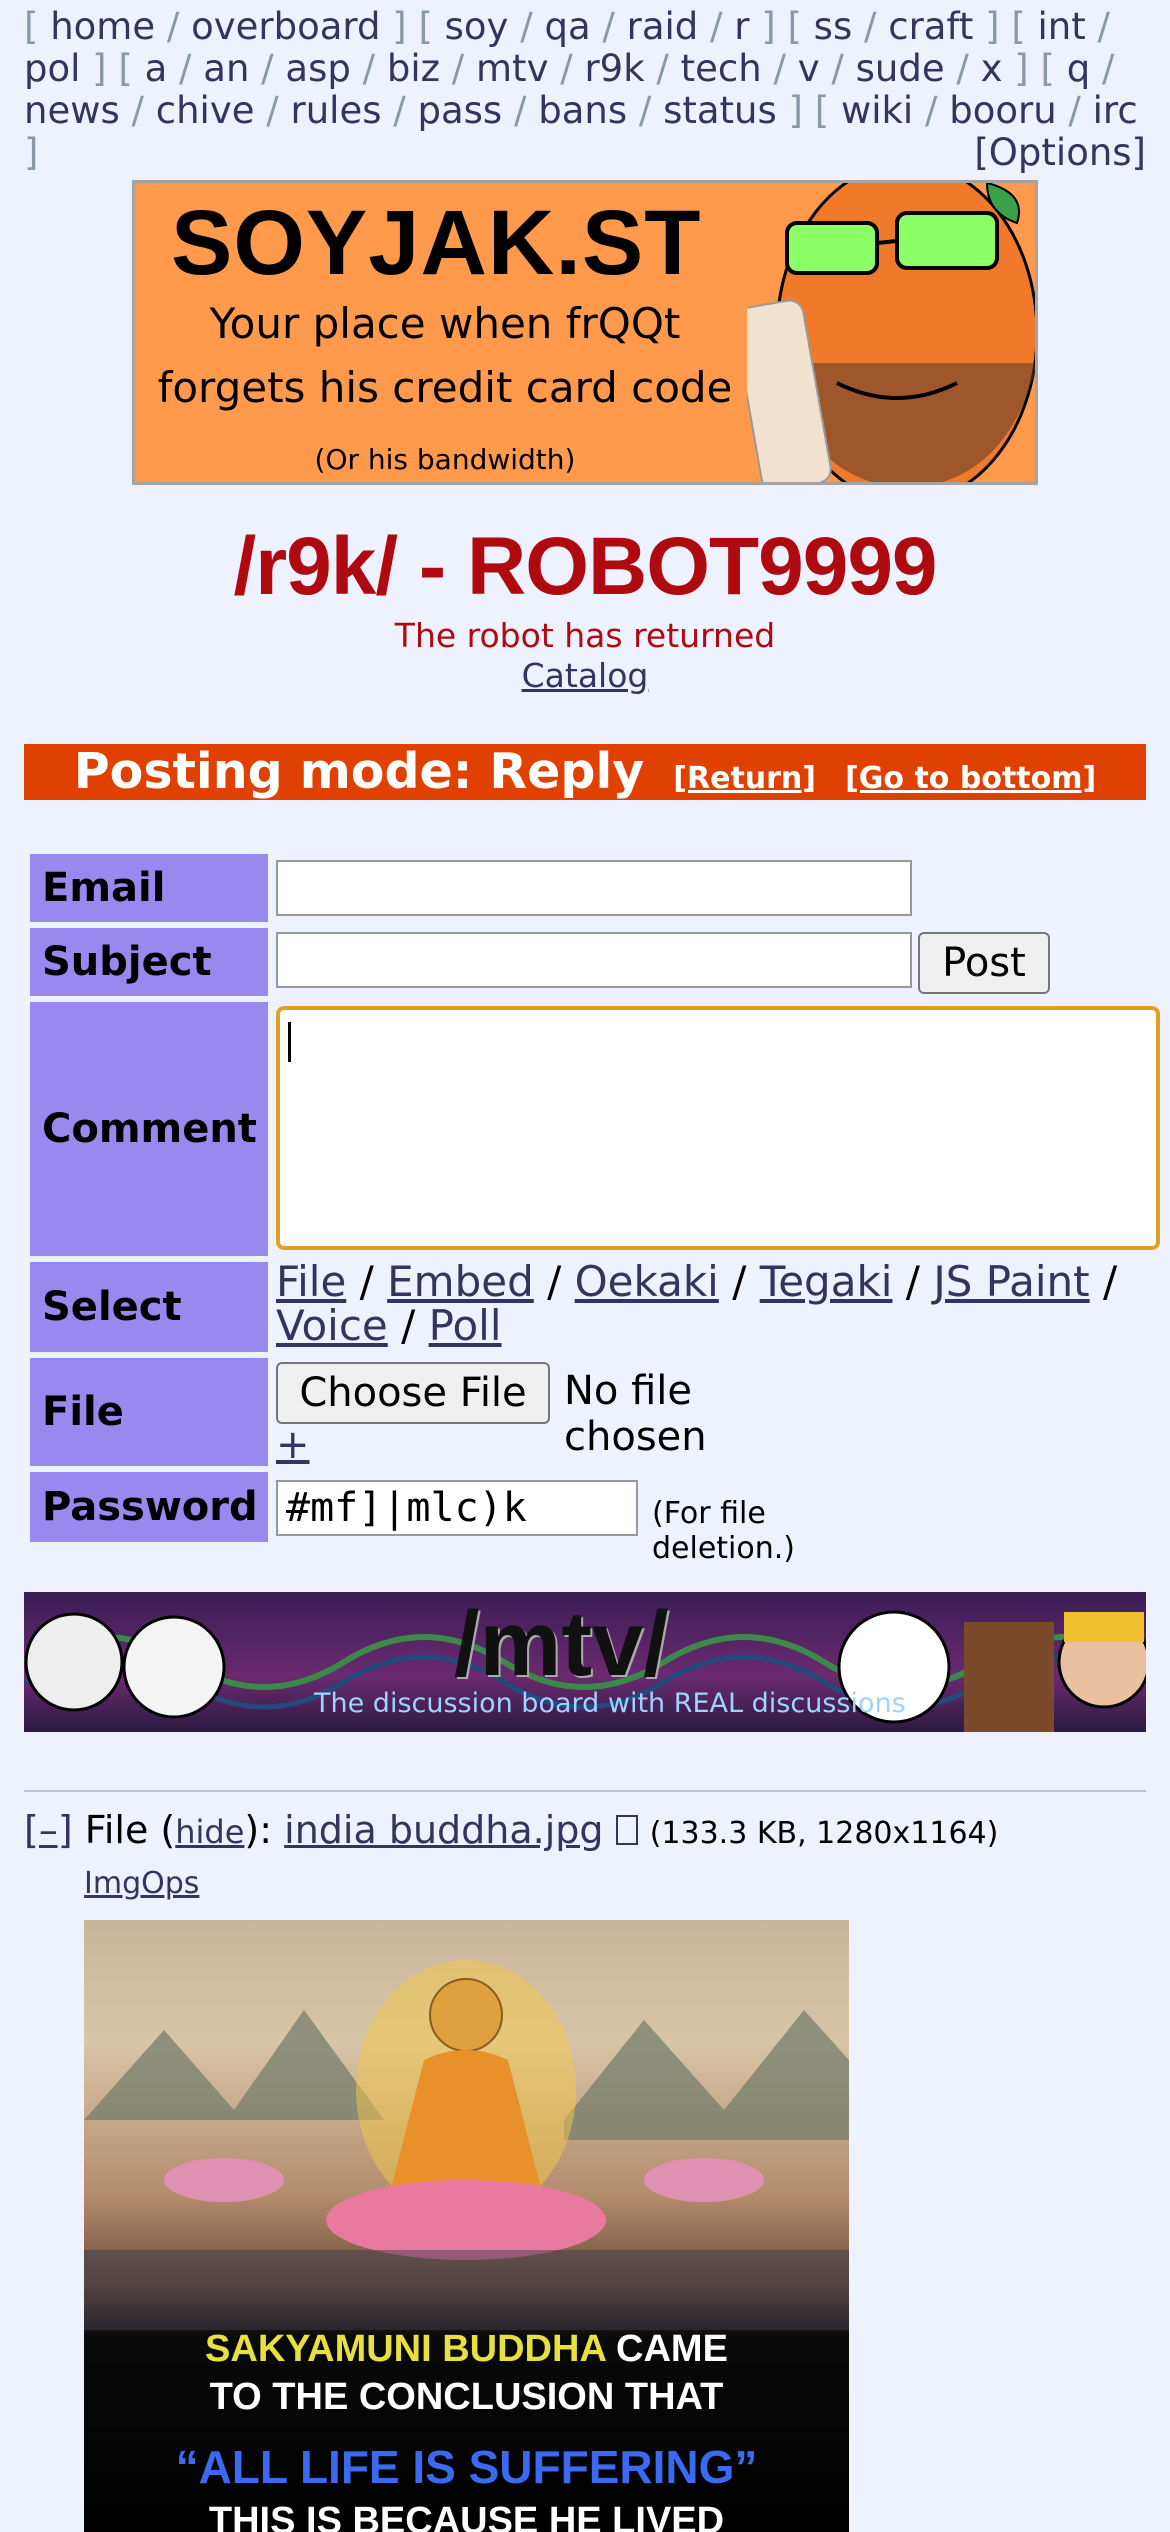 Image resolution: width=1170 pixels, height=2532 pixels. What do you see at coordinates (647, 1281) in the screenshot?
I see `select-oekaki-link: Oekaki` at bounding box center [647, 1281].